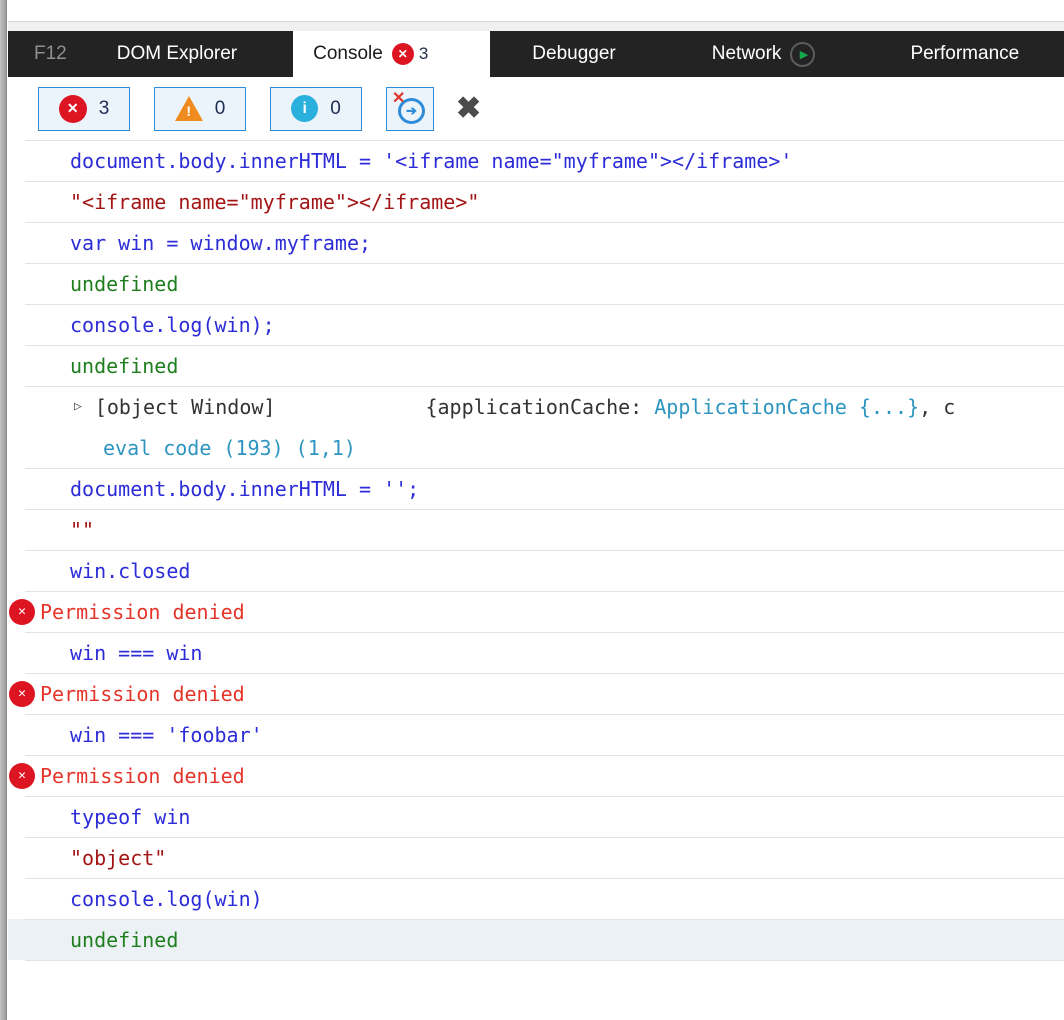 This screenshot has width=1064, height=1020. I want to click on object-preview-prefix: {applicationCache:, so click(540, 406).